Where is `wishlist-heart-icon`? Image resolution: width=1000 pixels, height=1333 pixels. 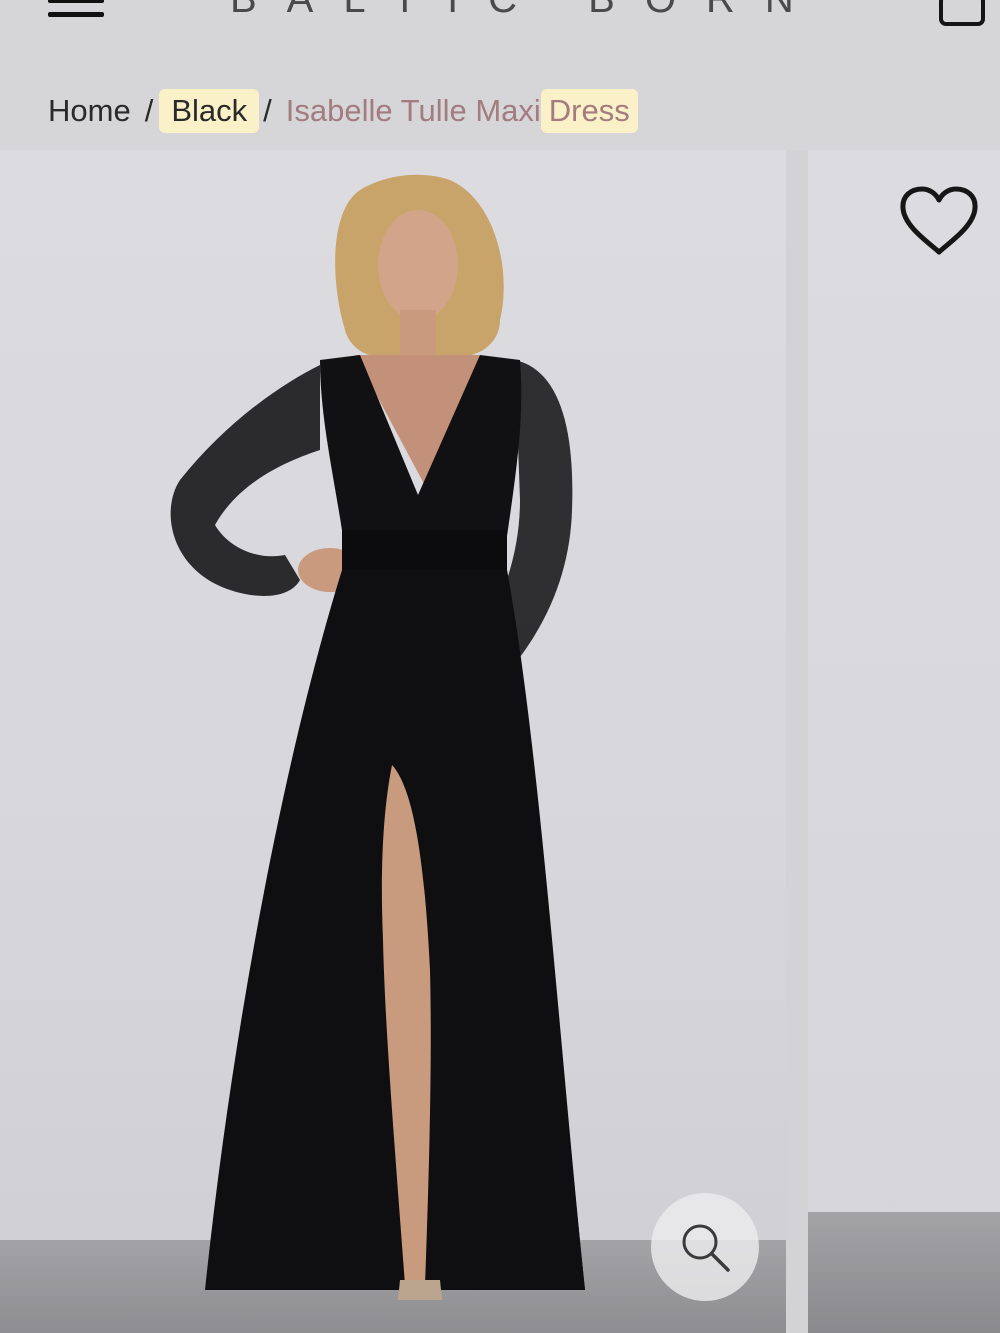 wishlist-heart-icon is located at coordinates (939, 222).